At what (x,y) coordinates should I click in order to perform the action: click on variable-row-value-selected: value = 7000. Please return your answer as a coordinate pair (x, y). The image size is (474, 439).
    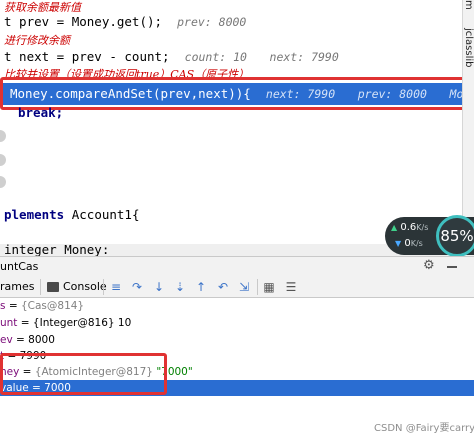
    Looking at the image, I should click on (237, 388).